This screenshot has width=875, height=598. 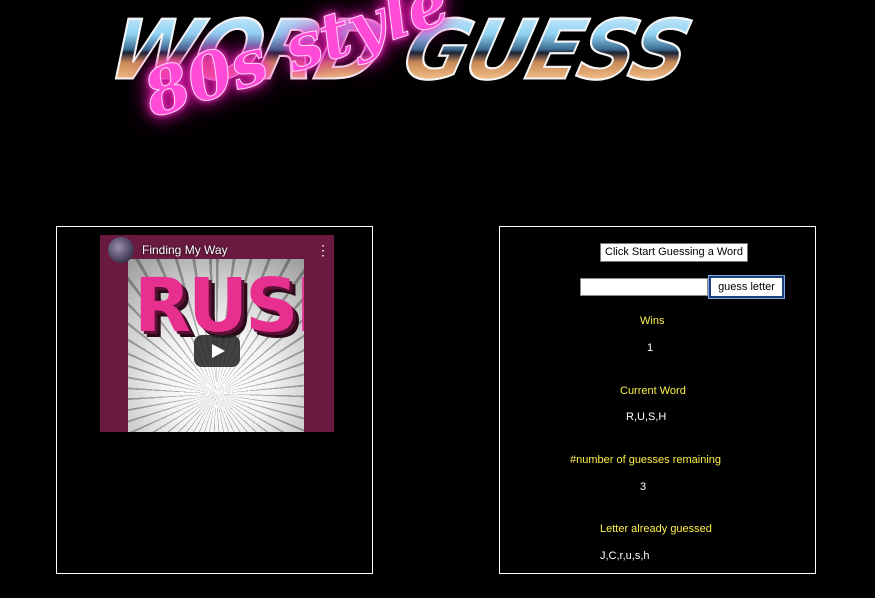 What do you see at coordinates (643, 487) in the screenshot?
I see `guesses-remaining-value: 3` at bounding box center [643, 487].